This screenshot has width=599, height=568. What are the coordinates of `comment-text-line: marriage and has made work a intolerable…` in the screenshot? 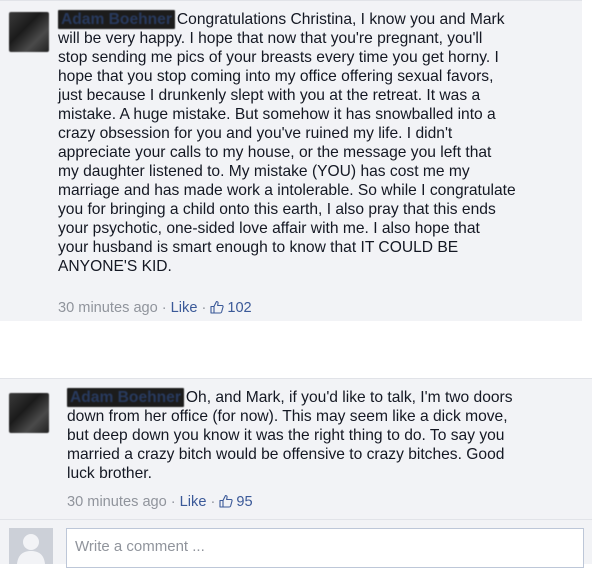 It's located at (287, 190).